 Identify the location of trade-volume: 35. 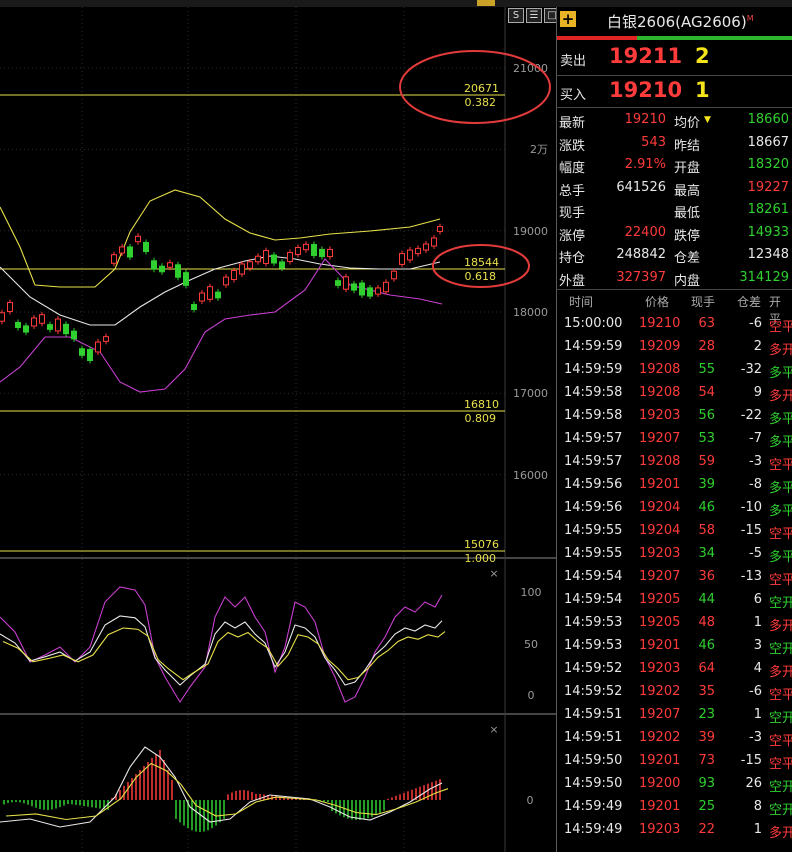
(706, 691).